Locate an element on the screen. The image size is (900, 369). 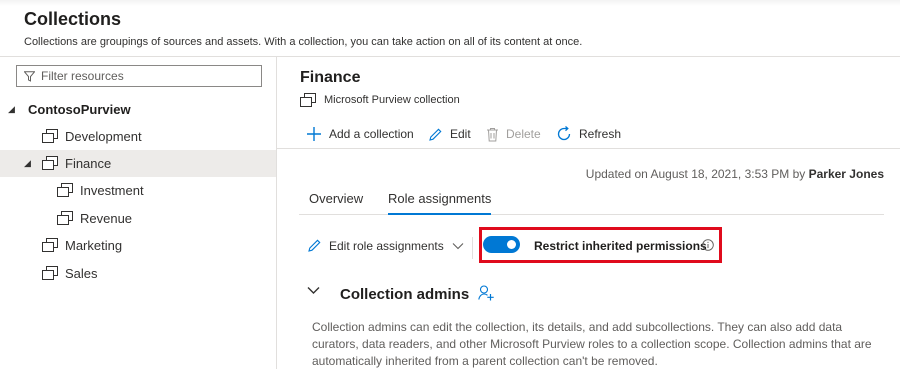
restrict-inherited-permissions-label: Restrict inherited permissions is located at coordinates (620, 246).